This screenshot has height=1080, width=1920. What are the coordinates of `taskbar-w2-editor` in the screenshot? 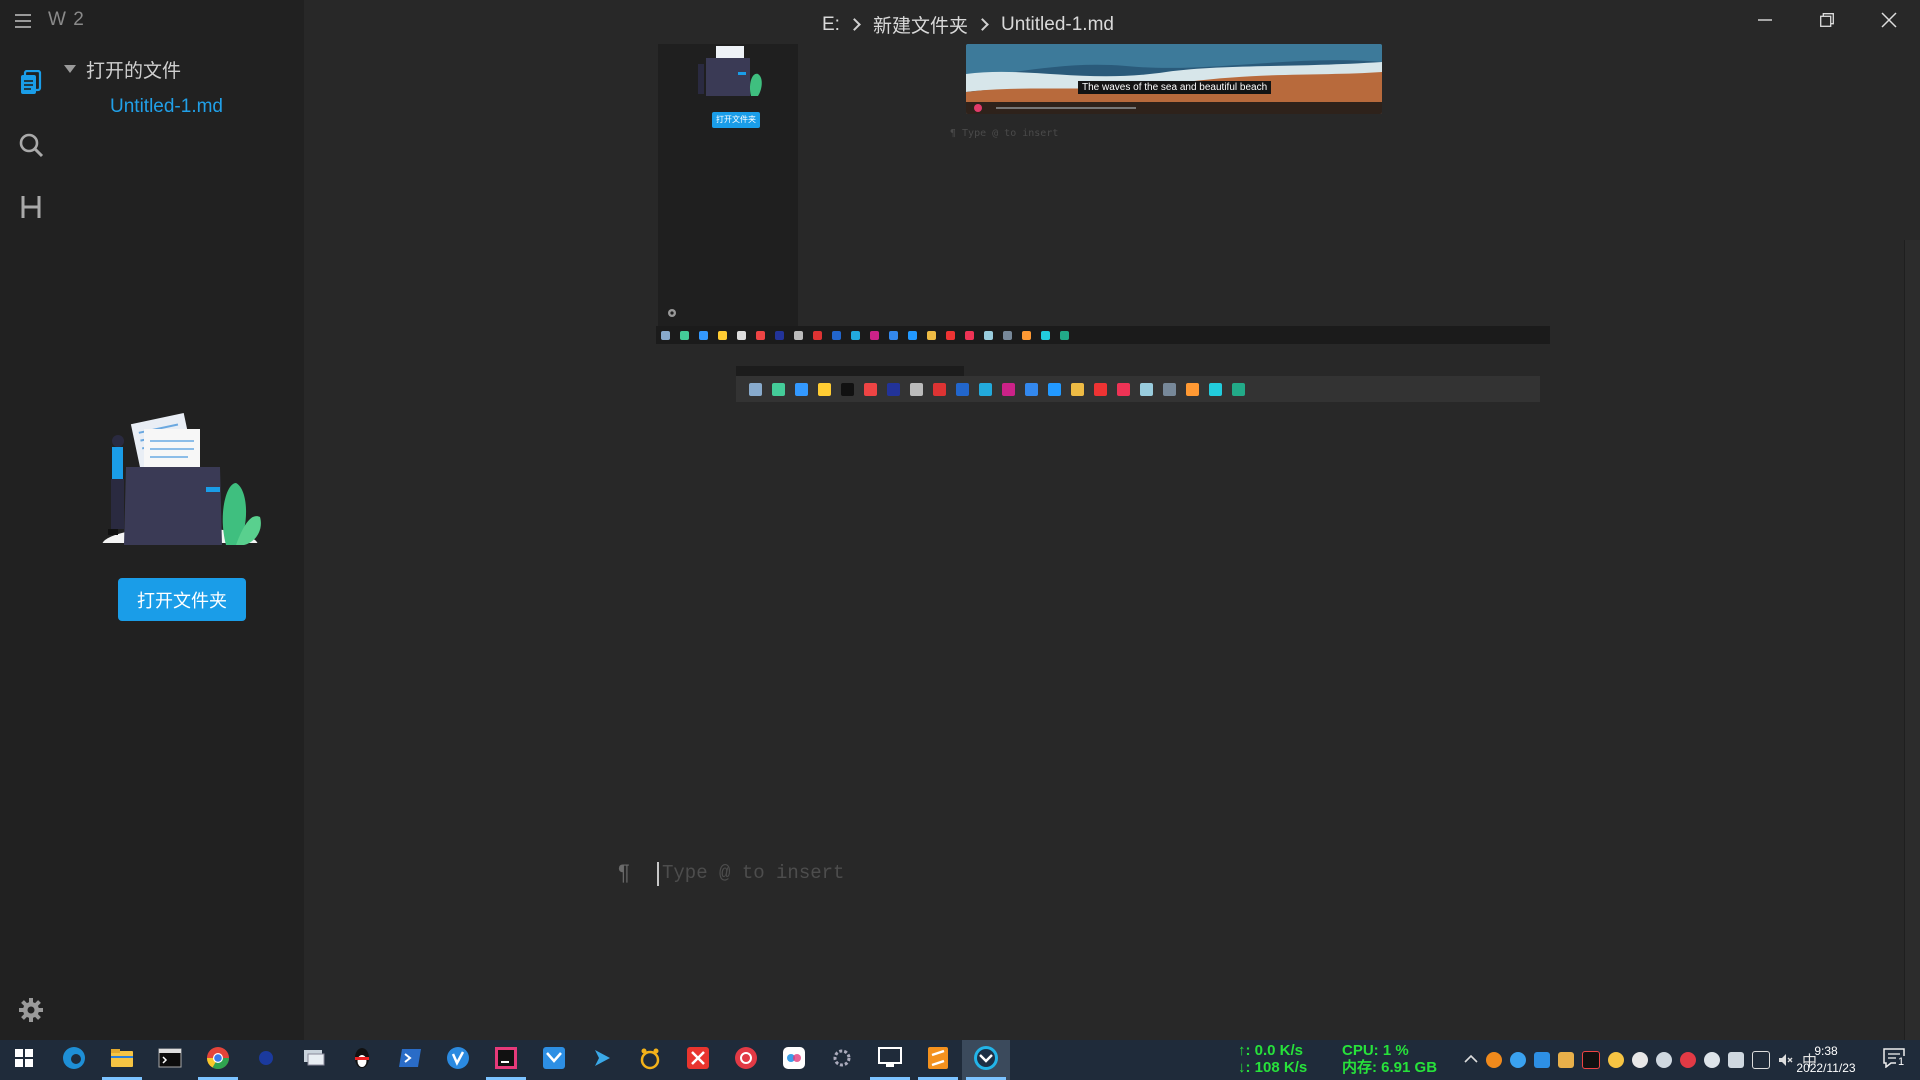 It's located at (986, 1060).